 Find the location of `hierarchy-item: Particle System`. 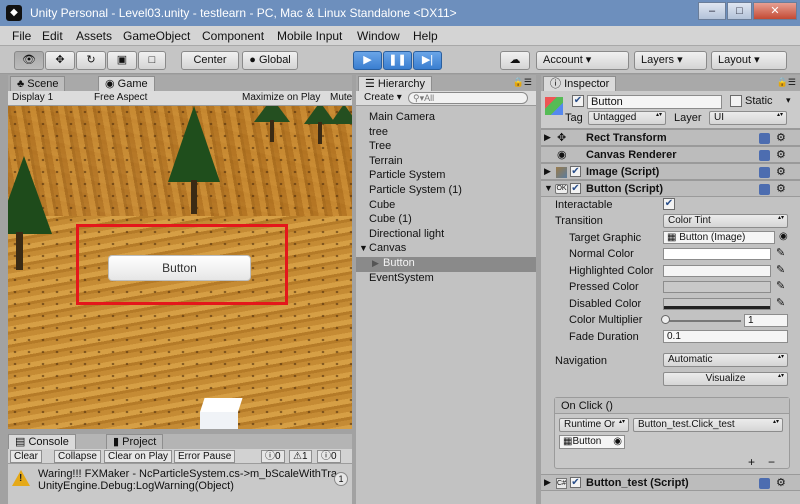

hierarchy-item: Particle System is located at coordinates (407, 175).